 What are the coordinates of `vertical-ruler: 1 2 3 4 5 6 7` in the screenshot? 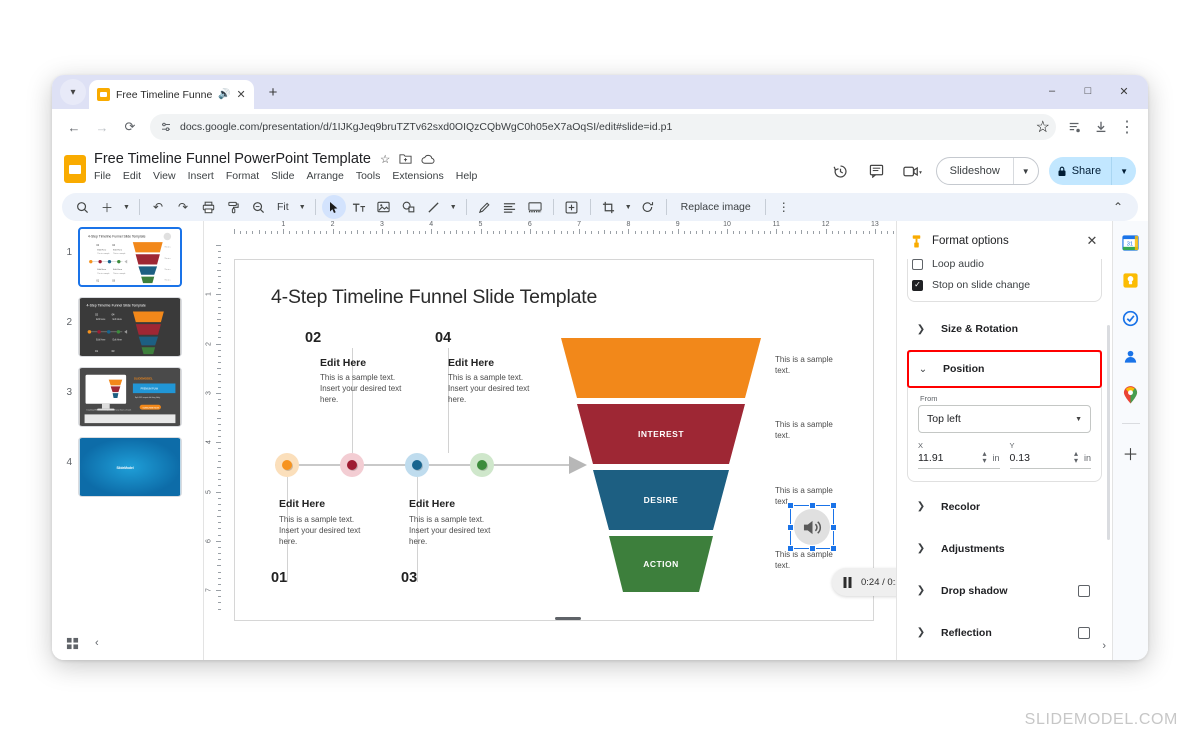 It's located at (213, 447).